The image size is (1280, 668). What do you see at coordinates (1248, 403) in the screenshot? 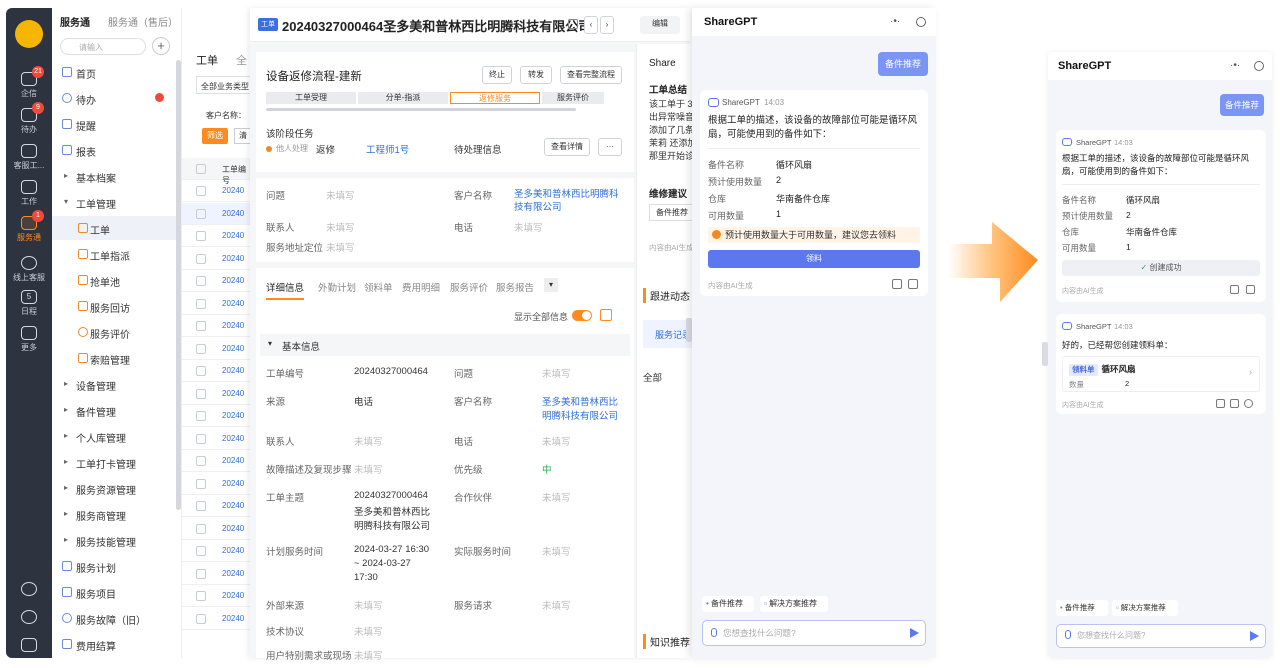
I see `comment-icon` at bounding box center [1248, 403].